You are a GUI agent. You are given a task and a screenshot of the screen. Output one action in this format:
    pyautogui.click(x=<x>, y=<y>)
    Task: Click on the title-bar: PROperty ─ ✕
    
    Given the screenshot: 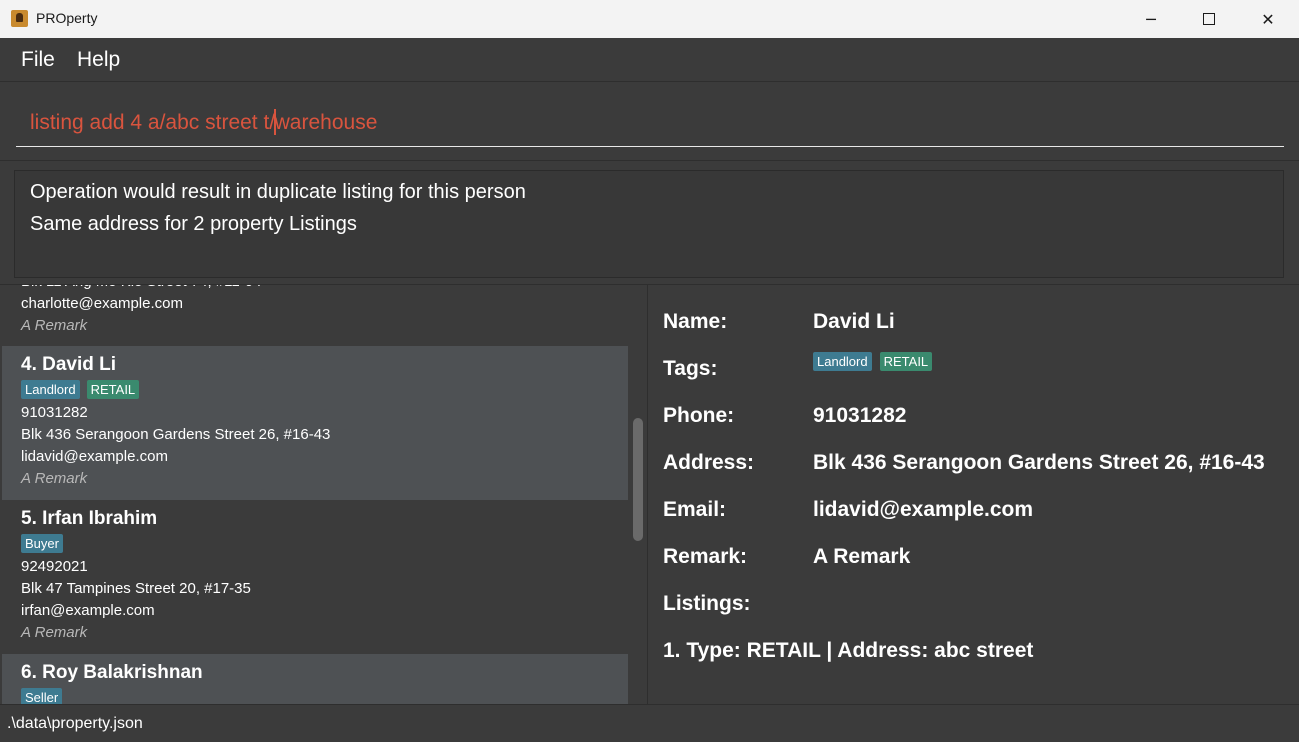 What is the action you would take?
    pyautogui.click(x=649, y=19)
    